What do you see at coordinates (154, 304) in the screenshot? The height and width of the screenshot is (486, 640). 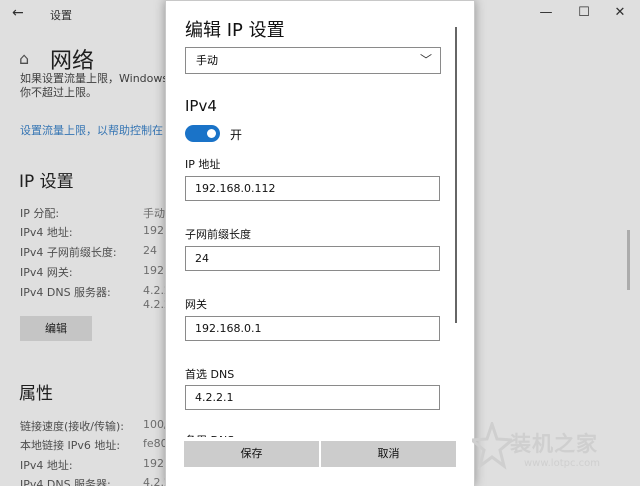 I see `ipv4-dns-value-2: 4.2.2` at bounding box center [154, 304].